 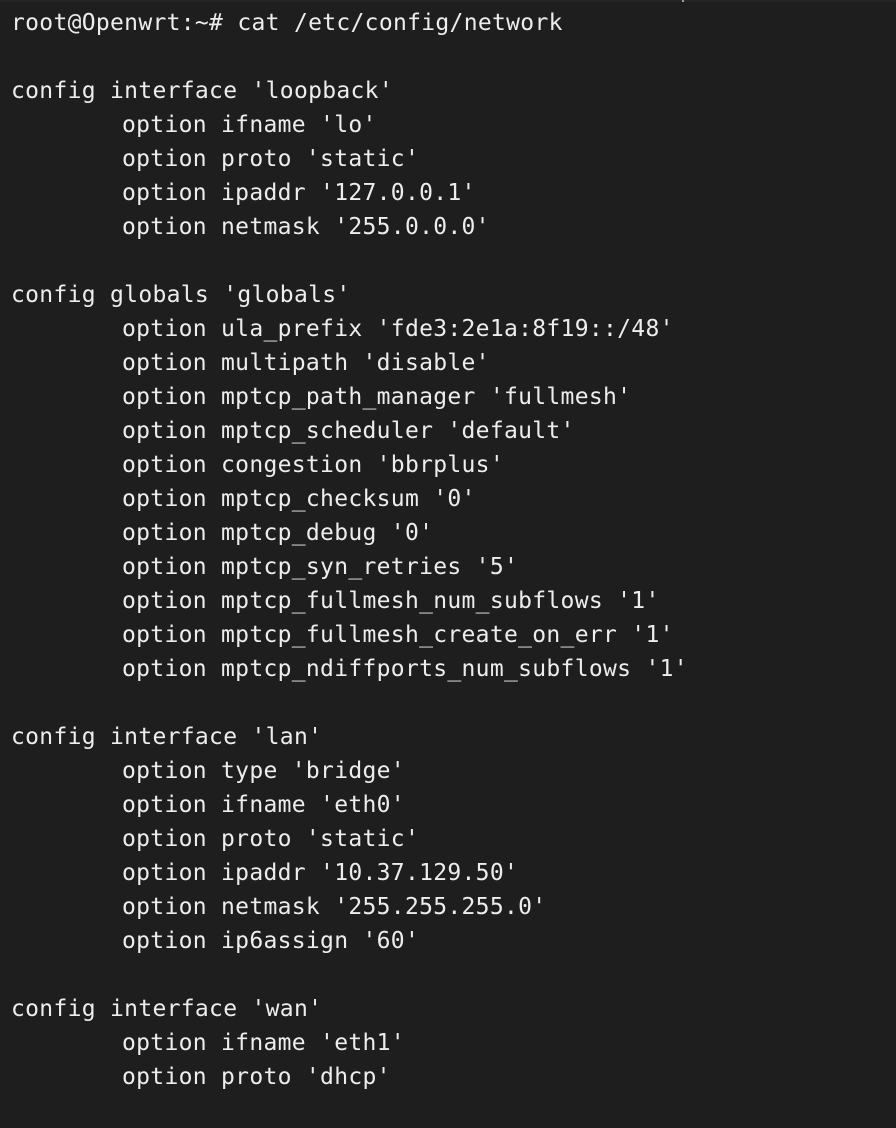 I want to click on config-option-line: option ula_prefix 'fde3:2e1a:8f19::/48', so click(x=398, y=329).